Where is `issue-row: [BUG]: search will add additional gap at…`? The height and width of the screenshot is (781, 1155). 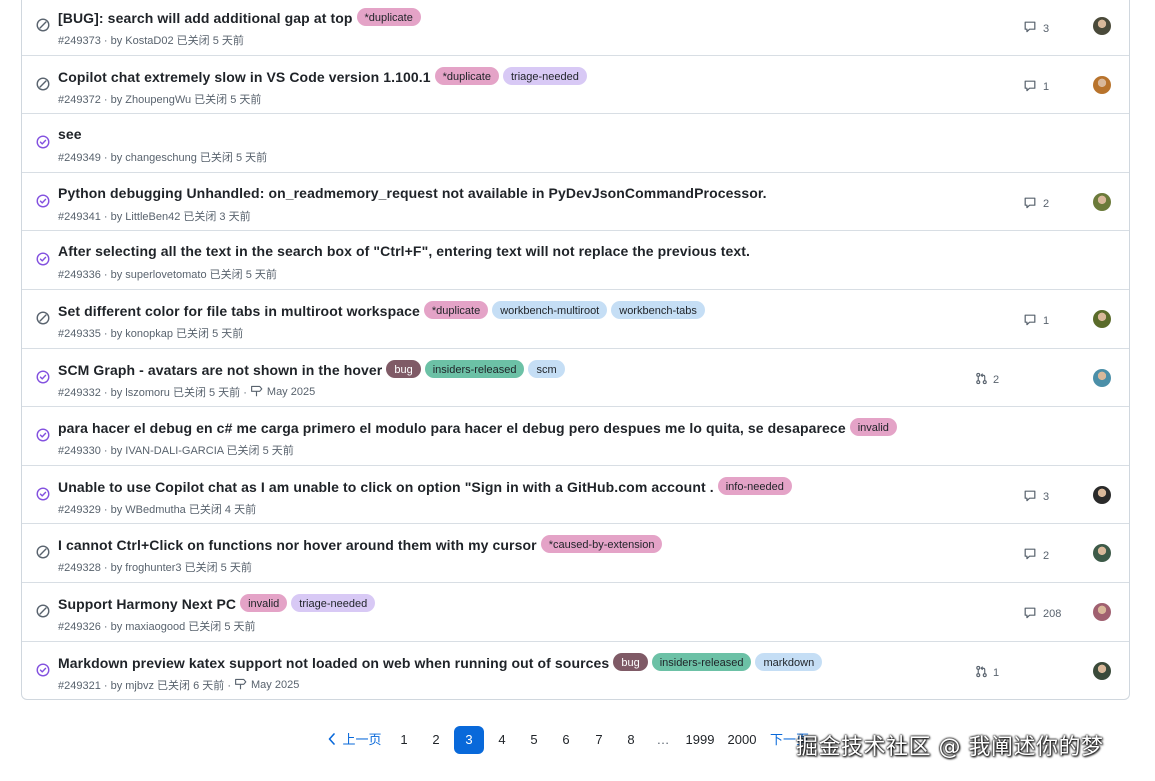
issue-row: [BUG]: search will add additional gap at… is located at coordinates (575, 27).